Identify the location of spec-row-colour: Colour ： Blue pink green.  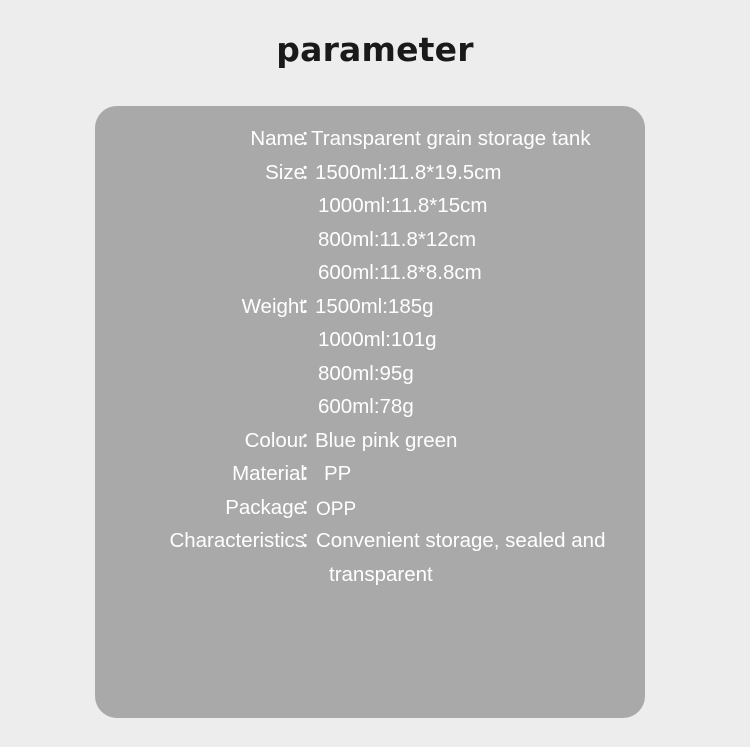
(370, 441).